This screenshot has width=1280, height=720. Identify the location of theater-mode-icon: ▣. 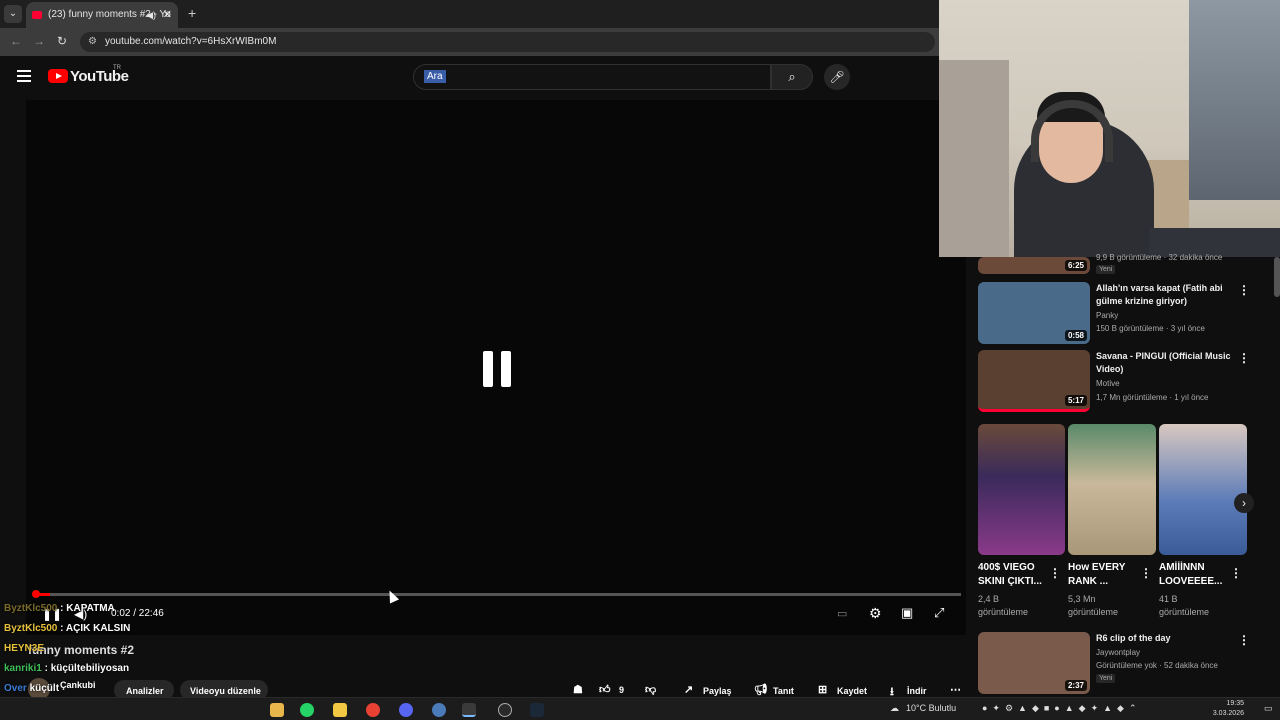
(907, 613).